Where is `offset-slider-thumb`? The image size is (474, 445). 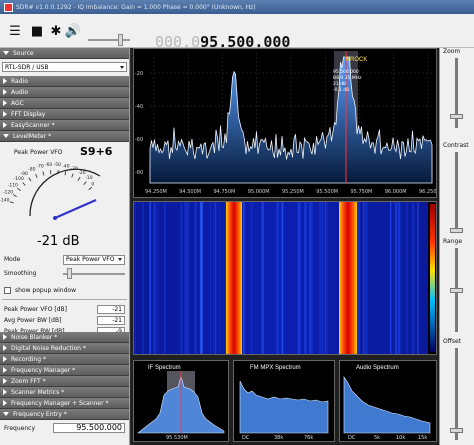
offset-slider-thumb is located at coordinates (456, 430).